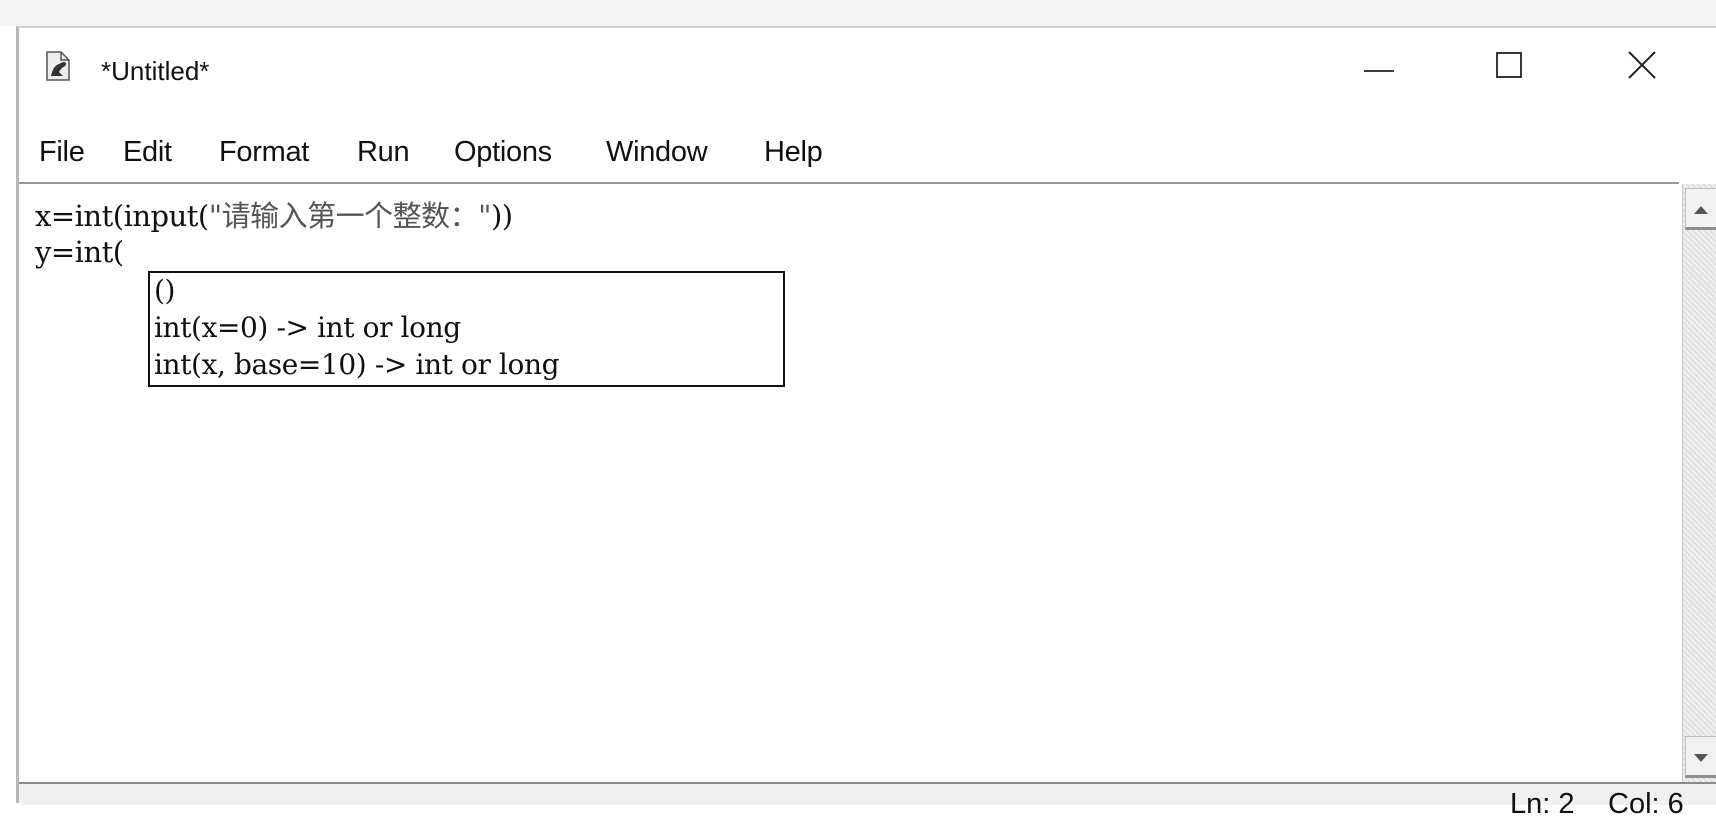  Describe the element at coordinates (503, 152) in the screenshot. I see `menu-options: Options` at that location.